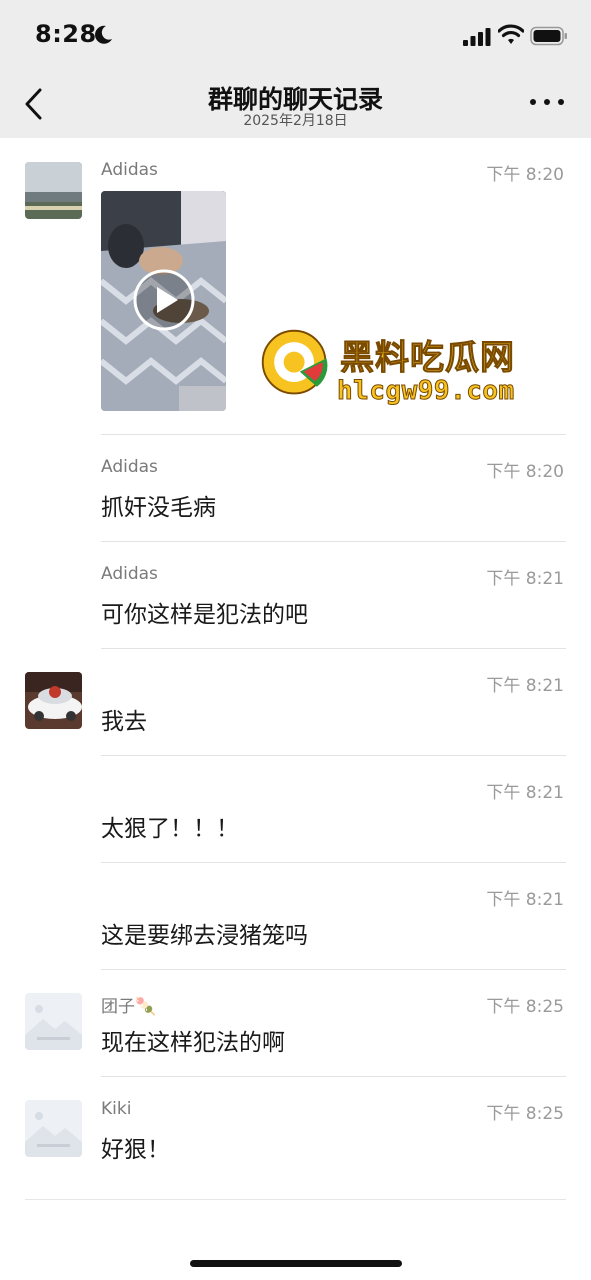 The width and height of the screenshot is (591, 1280). I want to click on watermark-name: 黑料吃瓜网, so click(427, 358).